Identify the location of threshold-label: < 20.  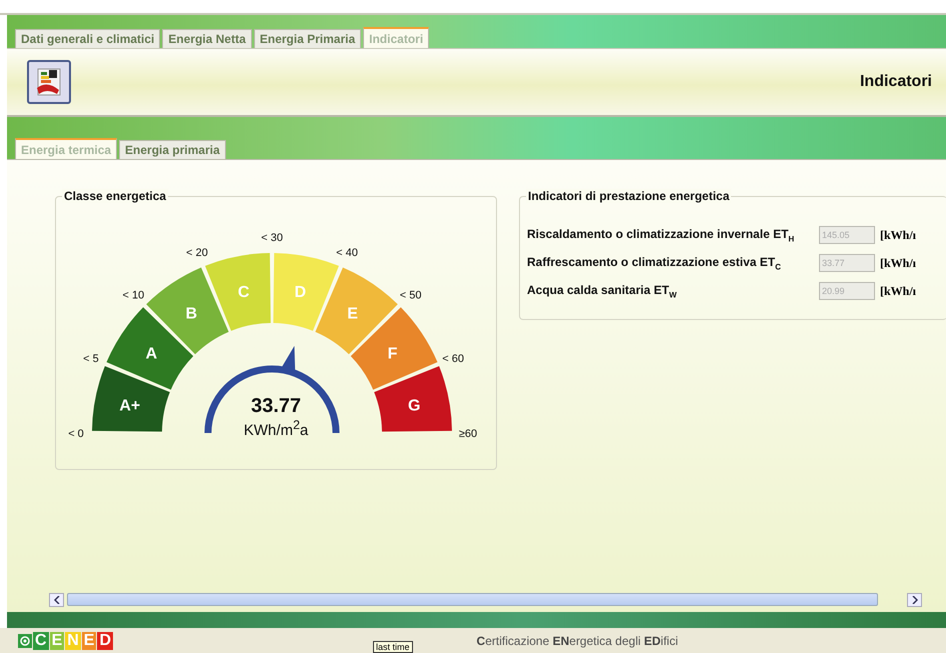
(197, 252).